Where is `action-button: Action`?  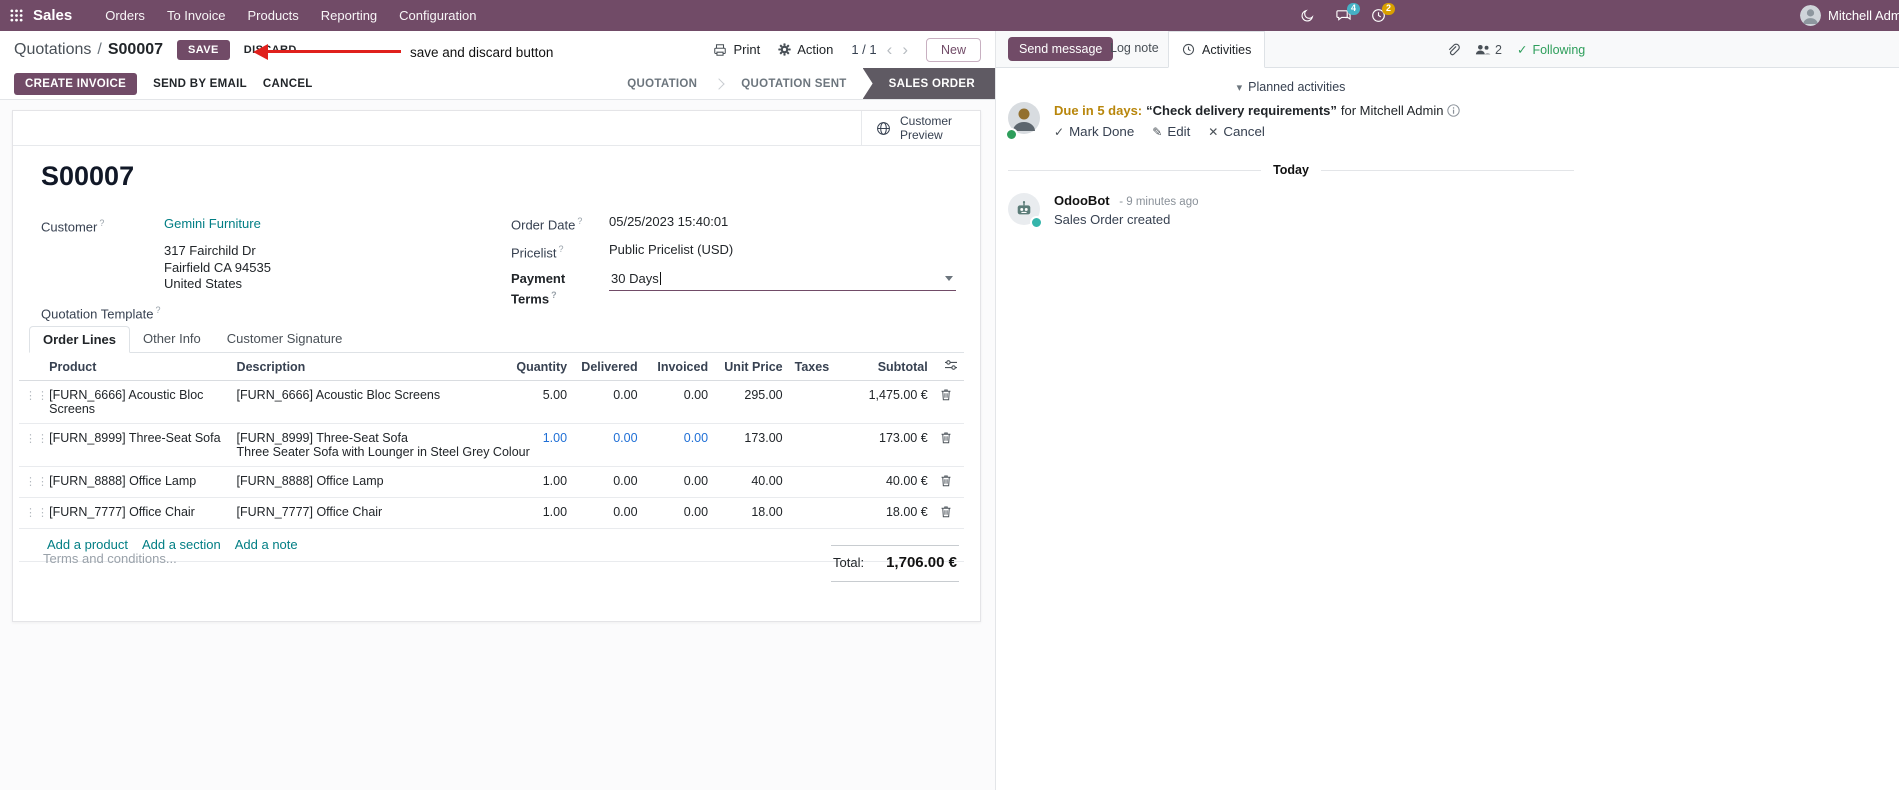 action-button: Action is located at coordinates (805, 49).